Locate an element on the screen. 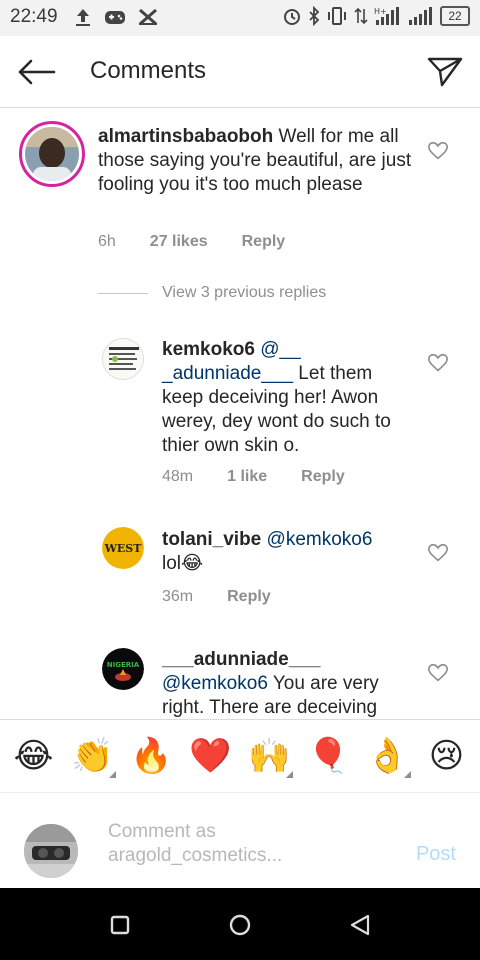  emoji-ok-hand: 👌 is located at coordinates (388, 757).